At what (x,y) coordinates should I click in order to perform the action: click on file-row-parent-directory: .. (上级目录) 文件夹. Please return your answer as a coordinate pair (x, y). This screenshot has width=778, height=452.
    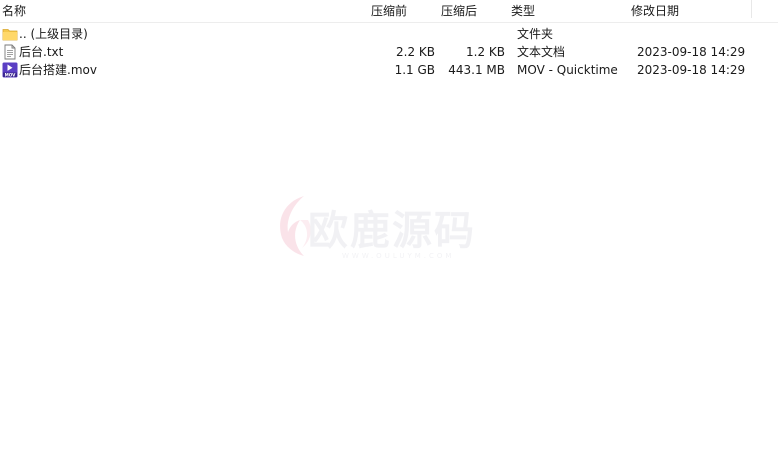
    Looking at the image, I should click on (389, 34).